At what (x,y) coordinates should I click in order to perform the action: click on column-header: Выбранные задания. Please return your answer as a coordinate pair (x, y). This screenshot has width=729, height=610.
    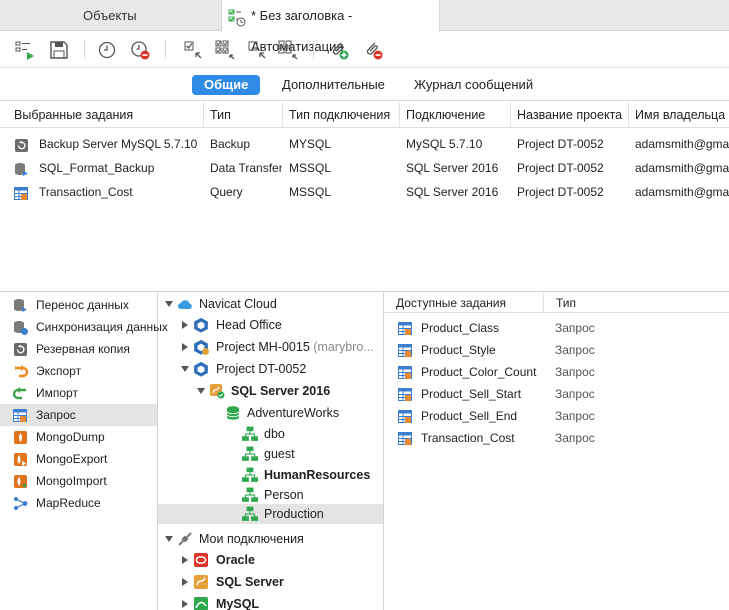
    Looking at the image, I should click on (101, 115).